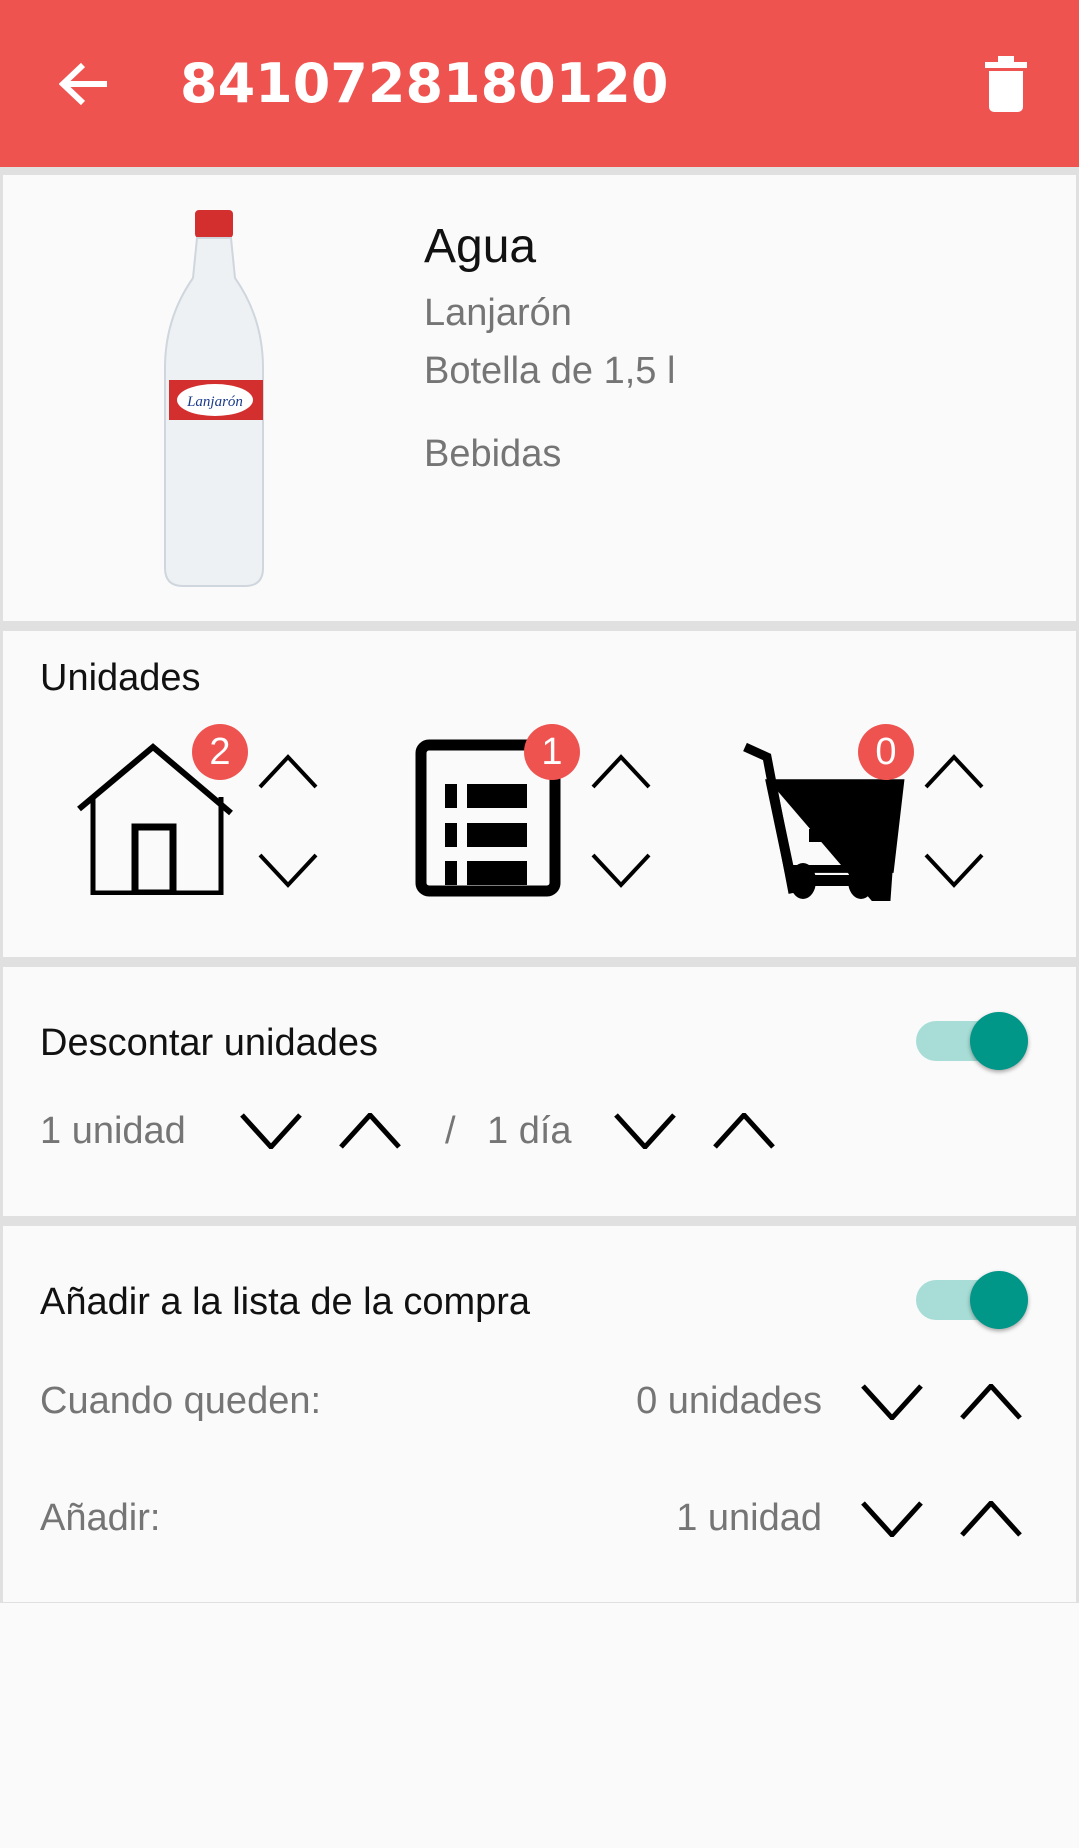 The image size is (1079, 1848). Describe the element at coordinates (744, 1131) in the screenshot. I see `period-increase-icon` at that location.